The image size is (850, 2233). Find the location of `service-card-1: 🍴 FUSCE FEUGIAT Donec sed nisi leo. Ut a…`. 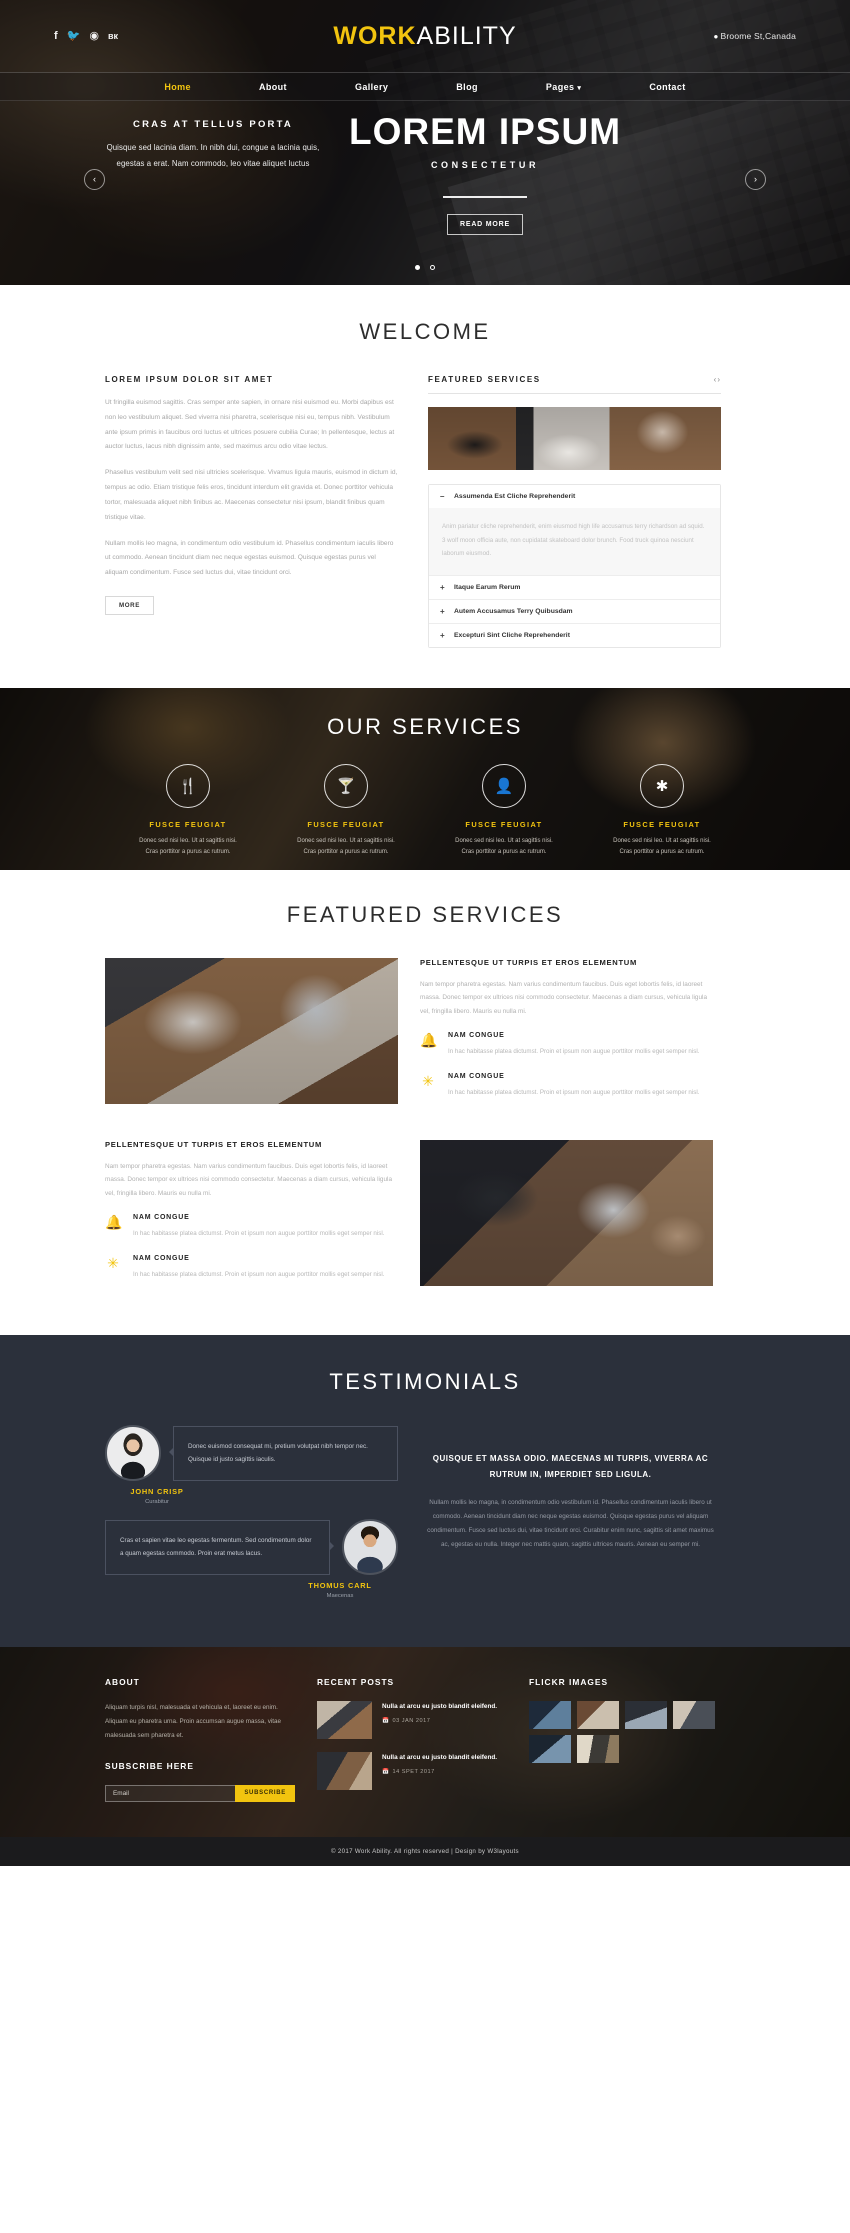

service-card-1: 🍴 FUSCE FEUGIAT Donec sed nisi leo. Ut a… is located at coordinates (188, 811).